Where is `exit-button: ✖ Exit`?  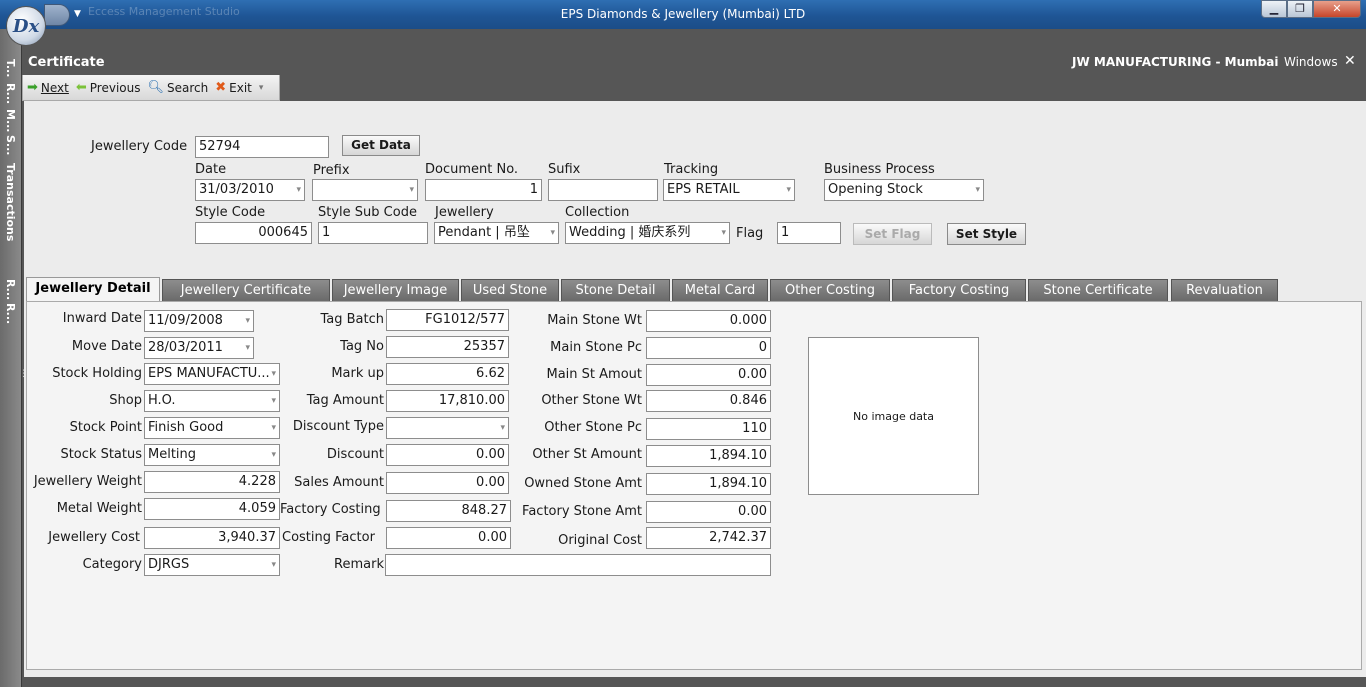 exit-button: ✖ Exit is located at coordinates (233, 88).